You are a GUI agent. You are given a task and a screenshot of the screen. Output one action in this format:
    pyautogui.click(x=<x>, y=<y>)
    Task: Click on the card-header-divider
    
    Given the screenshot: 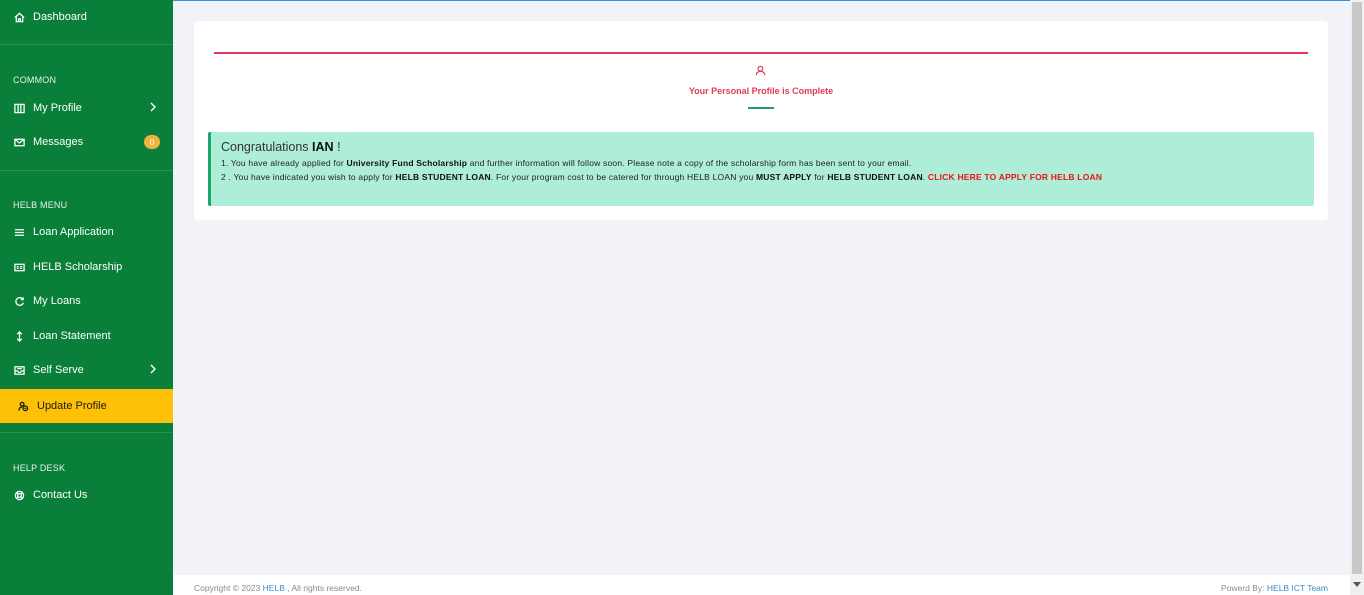 What is the action you would take?
    pyautogui.click(x=761, y=53)
    